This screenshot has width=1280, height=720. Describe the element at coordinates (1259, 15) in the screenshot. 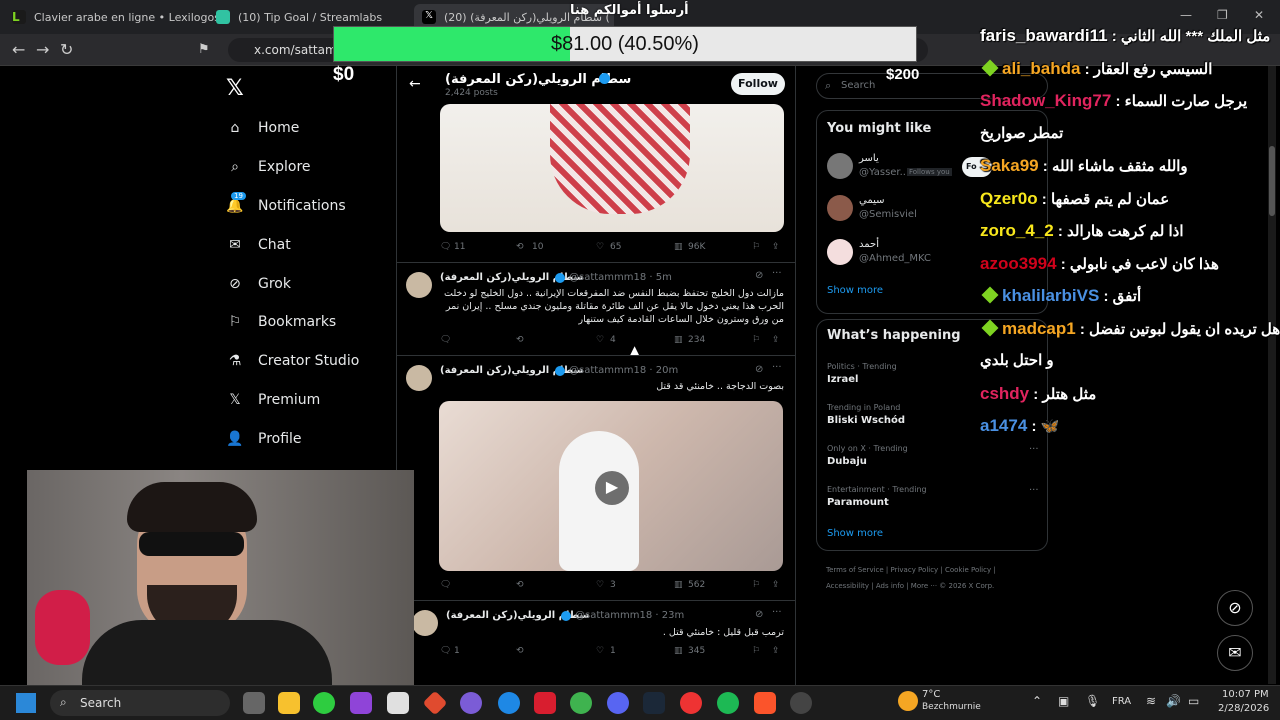

I see `close-icon: ✕` at that location.